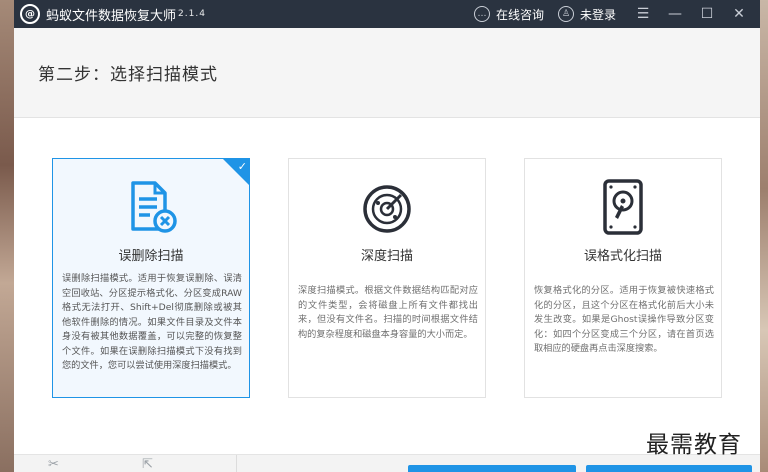  I want to click on close-icon: ✕, so click(739, 14).